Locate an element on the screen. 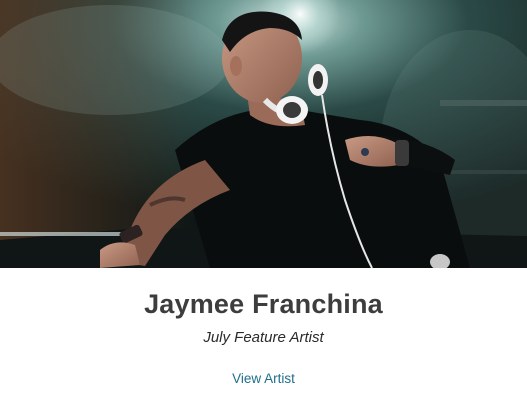 The image size is (527, 410). artist-name: Jaymee Franchina is located at coordinates (263, 304).